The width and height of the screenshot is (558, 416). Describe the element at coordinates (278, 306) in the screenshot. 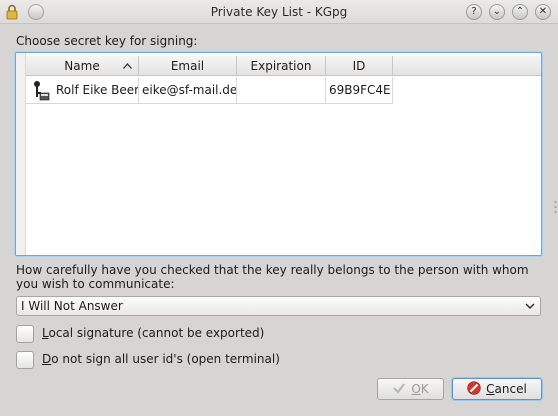

I see `trust-level-select: I Will Not Answer` at that location.